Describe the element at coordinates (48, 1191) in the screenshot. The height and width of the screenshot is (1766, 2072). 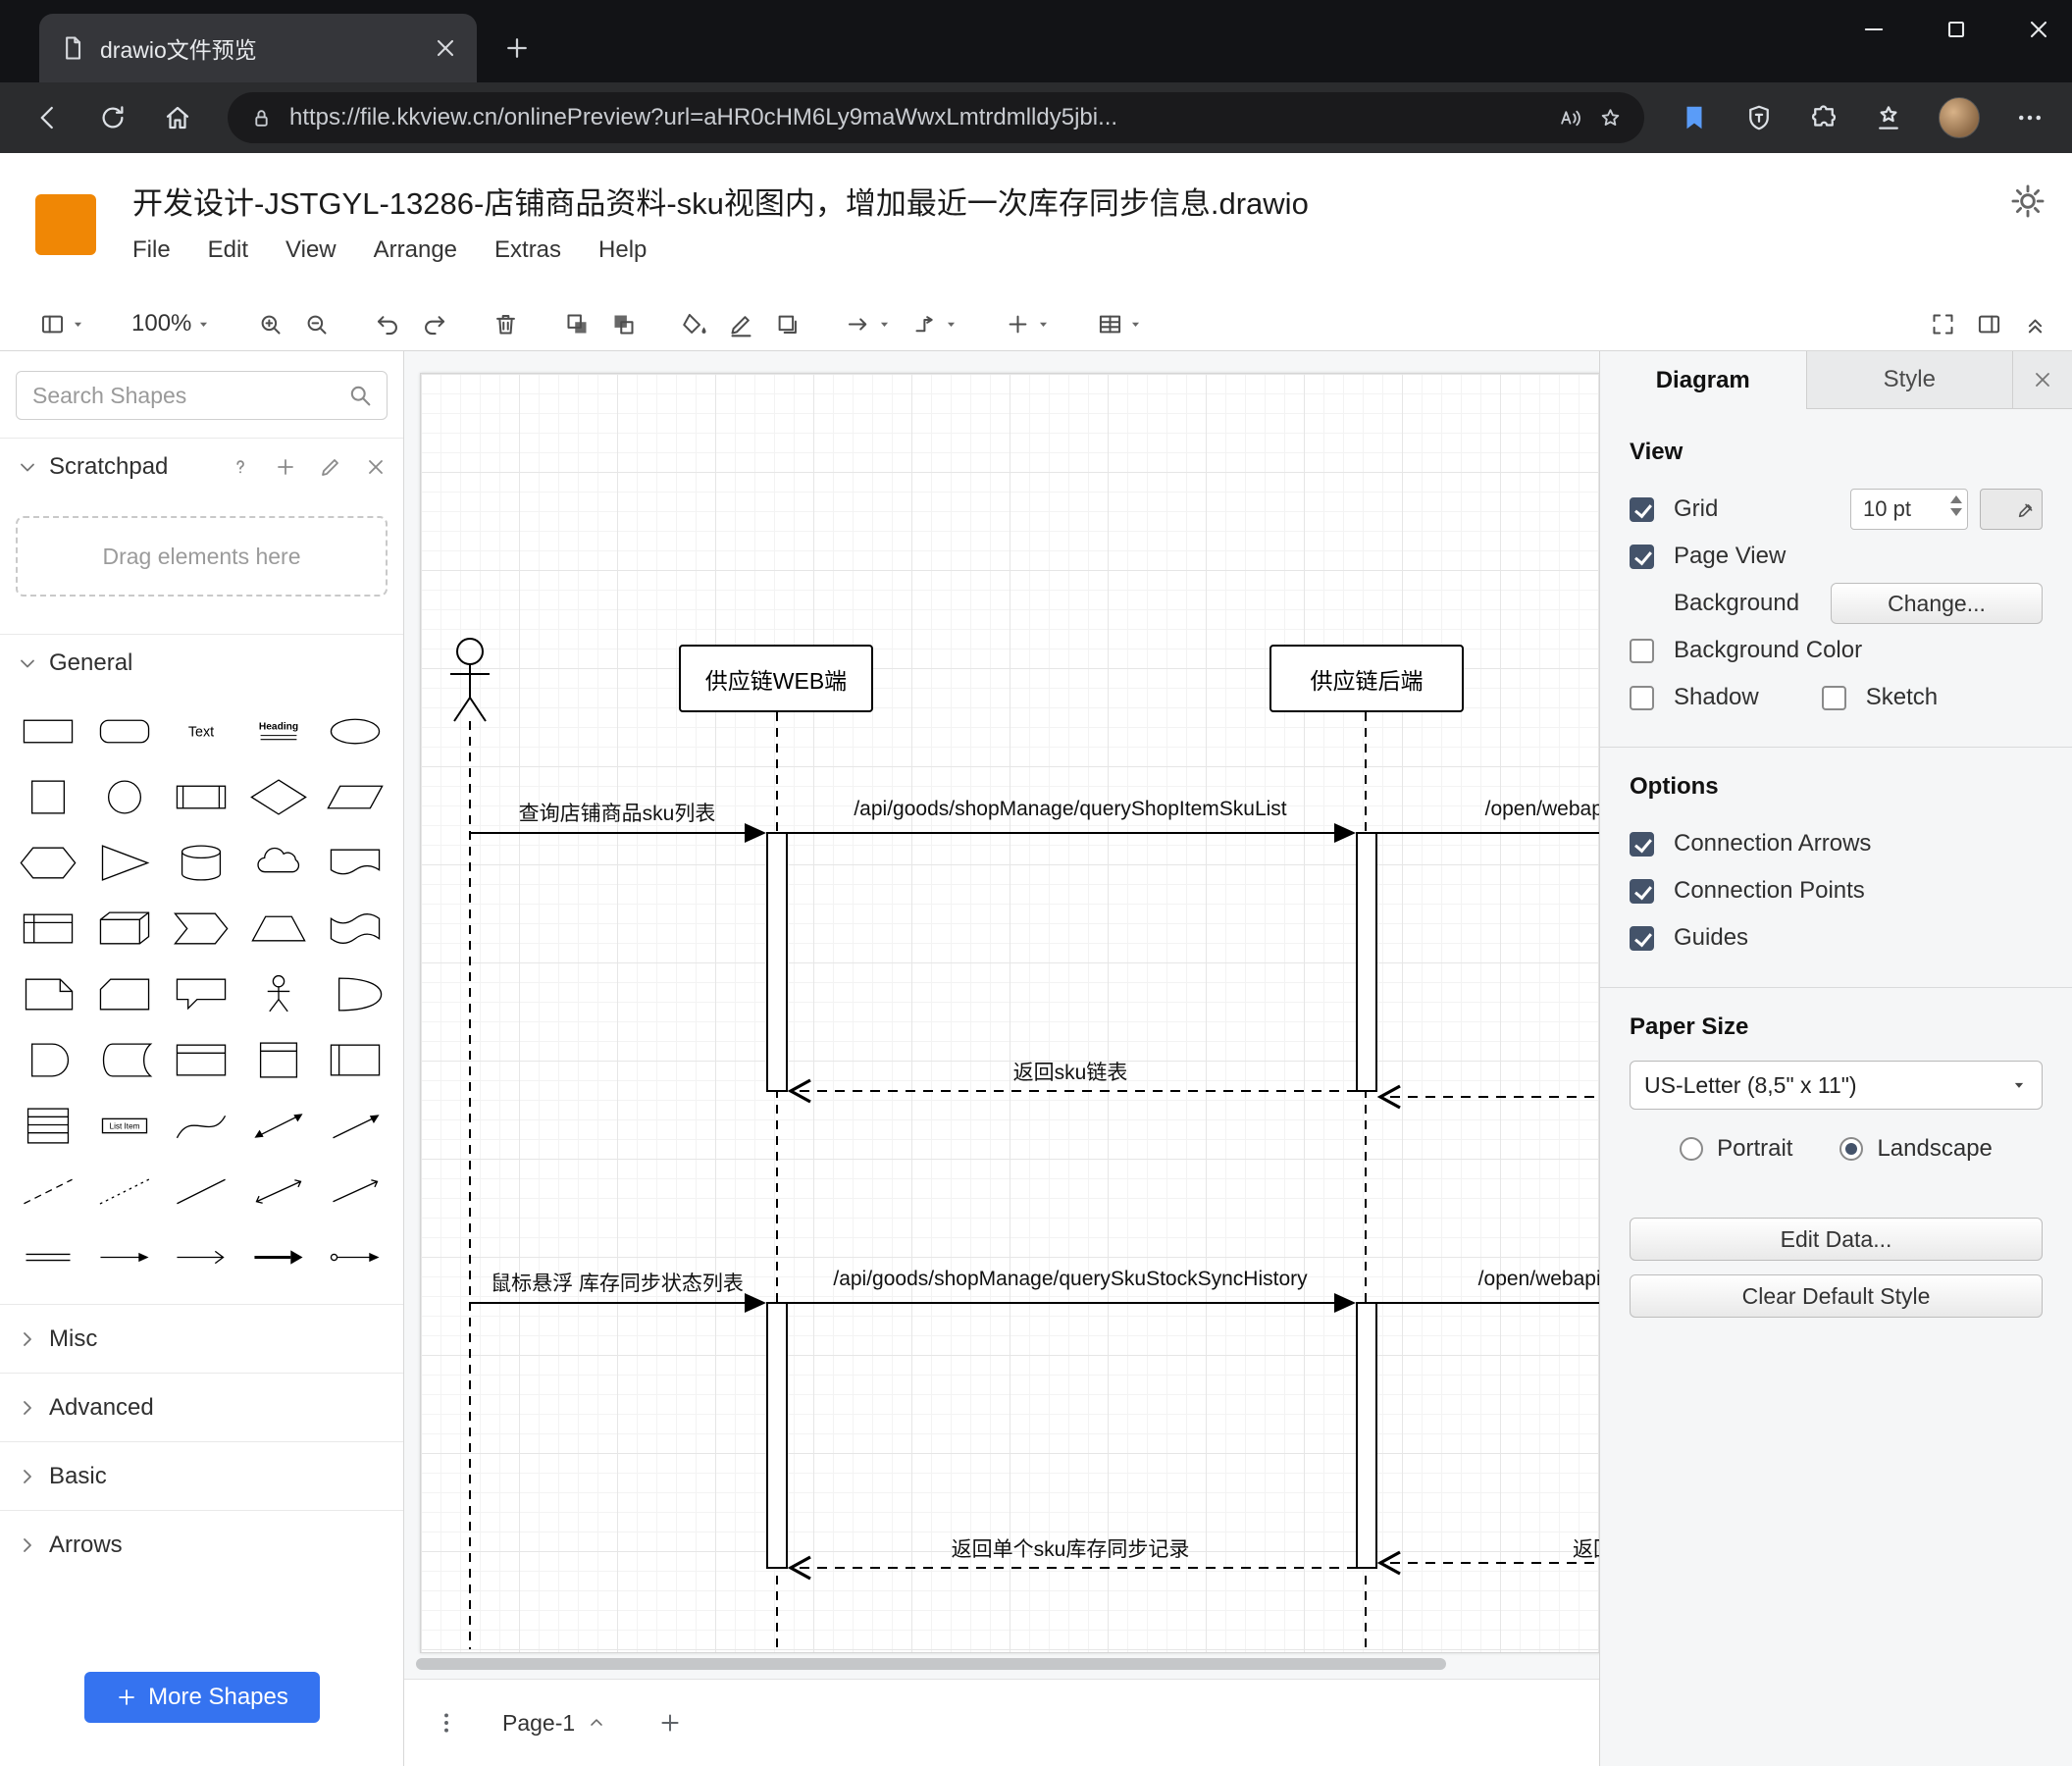
I see `shape-dashed-line` at that location.